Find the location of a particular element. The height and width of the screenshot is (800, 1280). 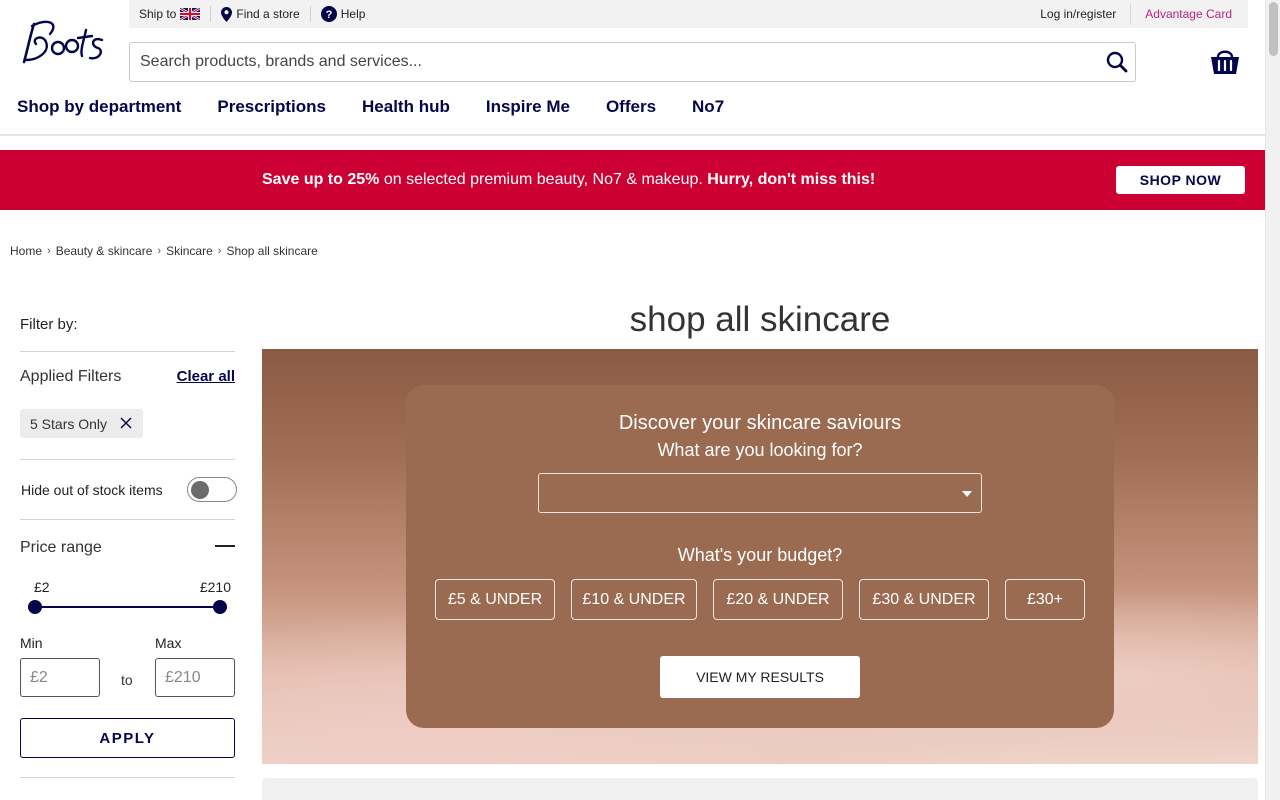

ship-to-label: Ship to is located at coordinates (158, 14).